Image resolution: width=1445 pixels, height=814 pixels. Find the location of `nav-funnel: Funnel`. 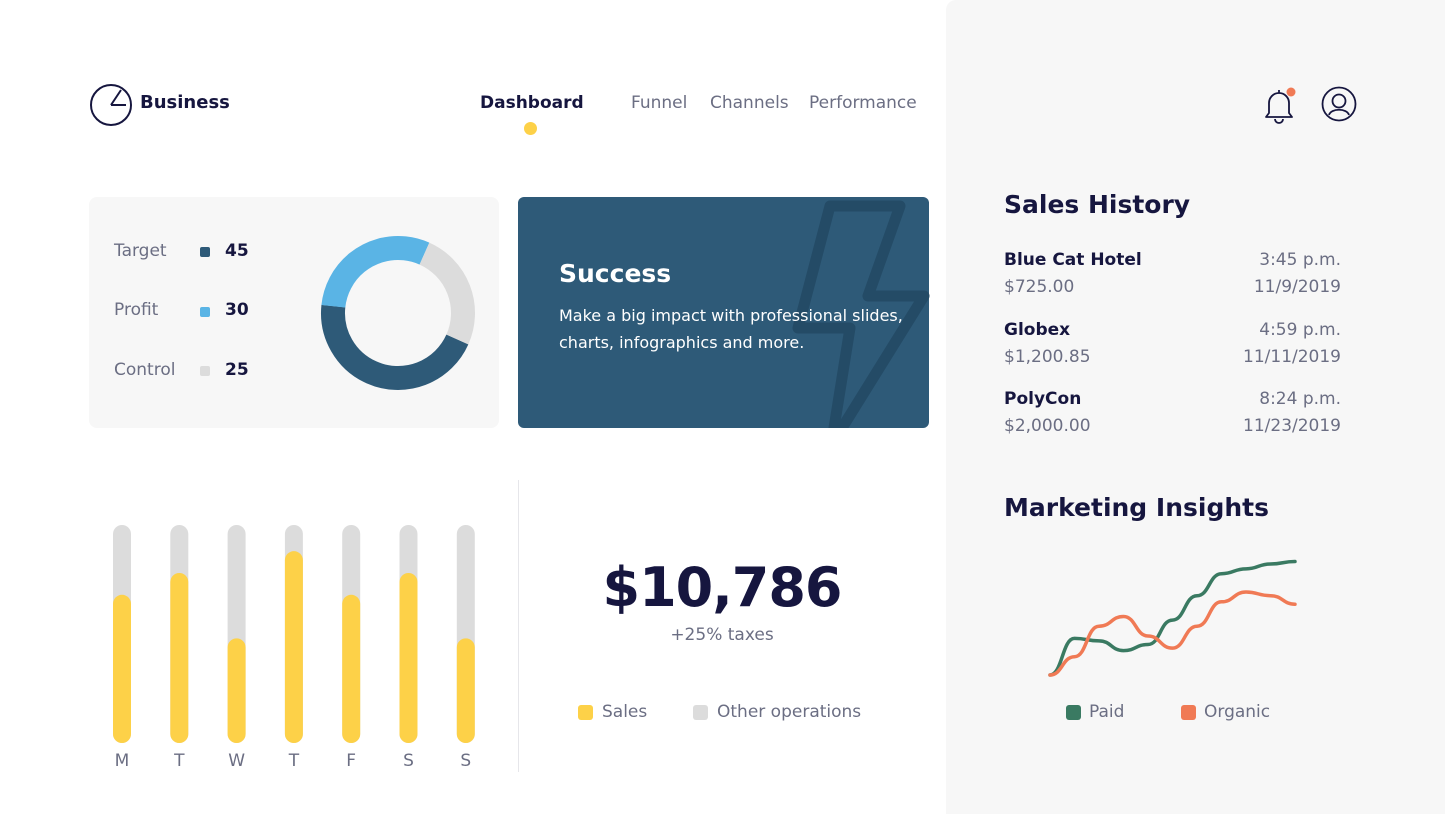

nav-funnel: Funnel is located at coordinates (659, 103).